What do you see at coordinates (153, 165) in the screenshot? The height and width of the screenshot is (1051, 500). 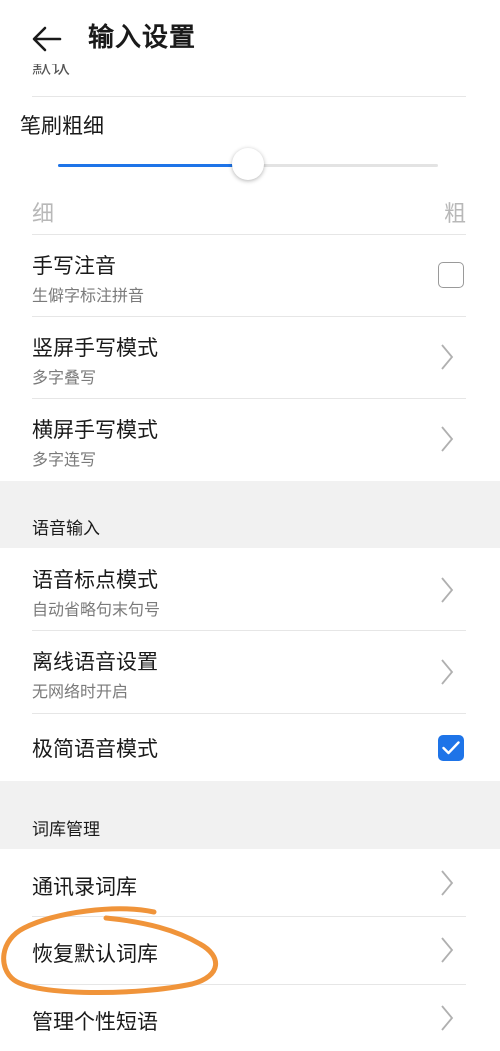 I see `slider-fill` at bounding box center [153, 165].